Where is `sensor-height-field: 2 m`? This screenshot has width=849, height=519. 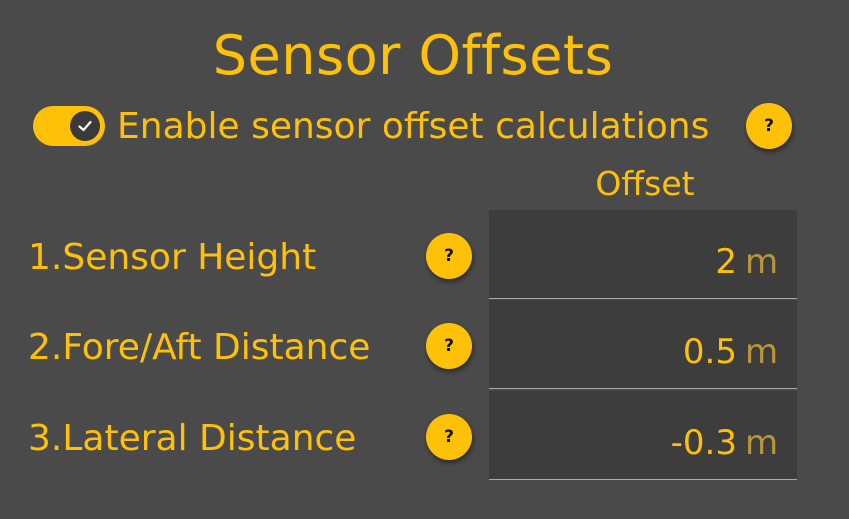 sensor-height-field: 2 m is located at coordinates (643, 254).